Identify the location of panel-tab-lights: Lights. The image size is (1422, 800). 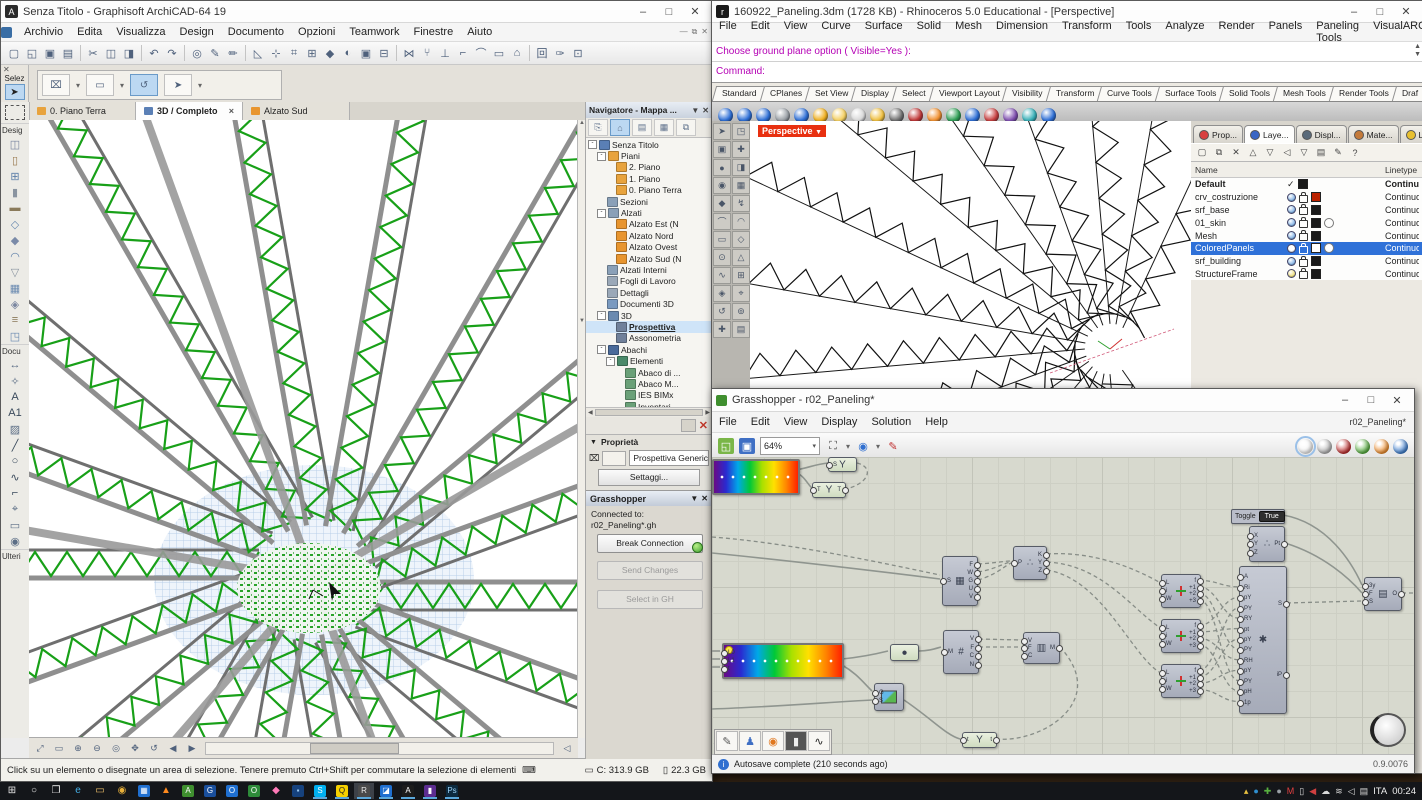
(1410, 134).